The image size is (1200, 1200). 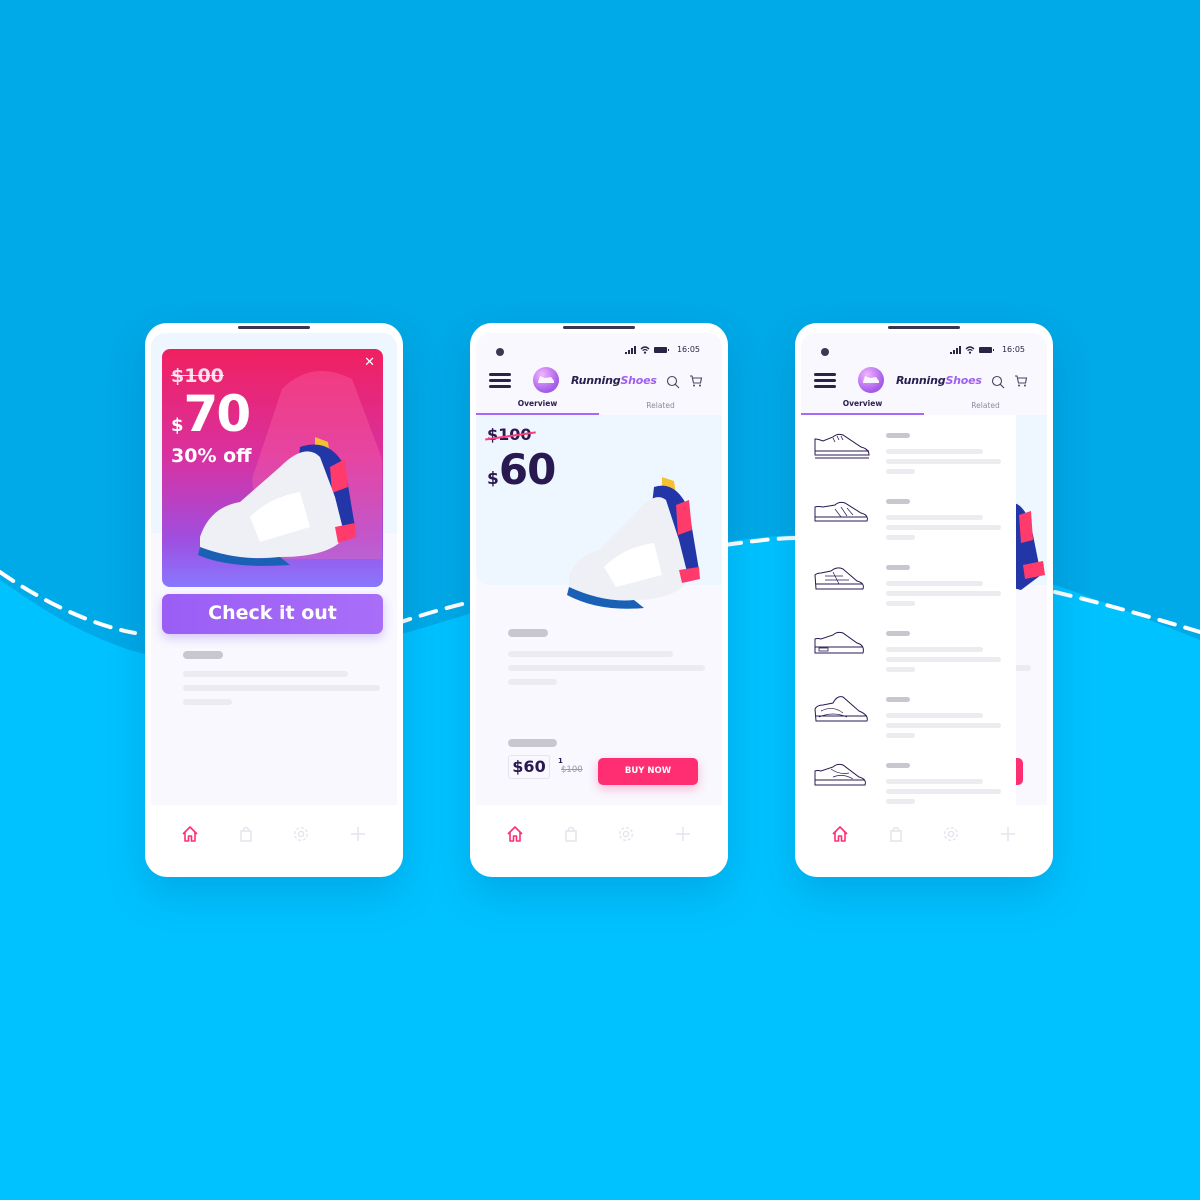 What do you see at coordinates (839, 578) in the screenshot?
I see `sneaker-trainer-icon` at bounding box center [839, 578].